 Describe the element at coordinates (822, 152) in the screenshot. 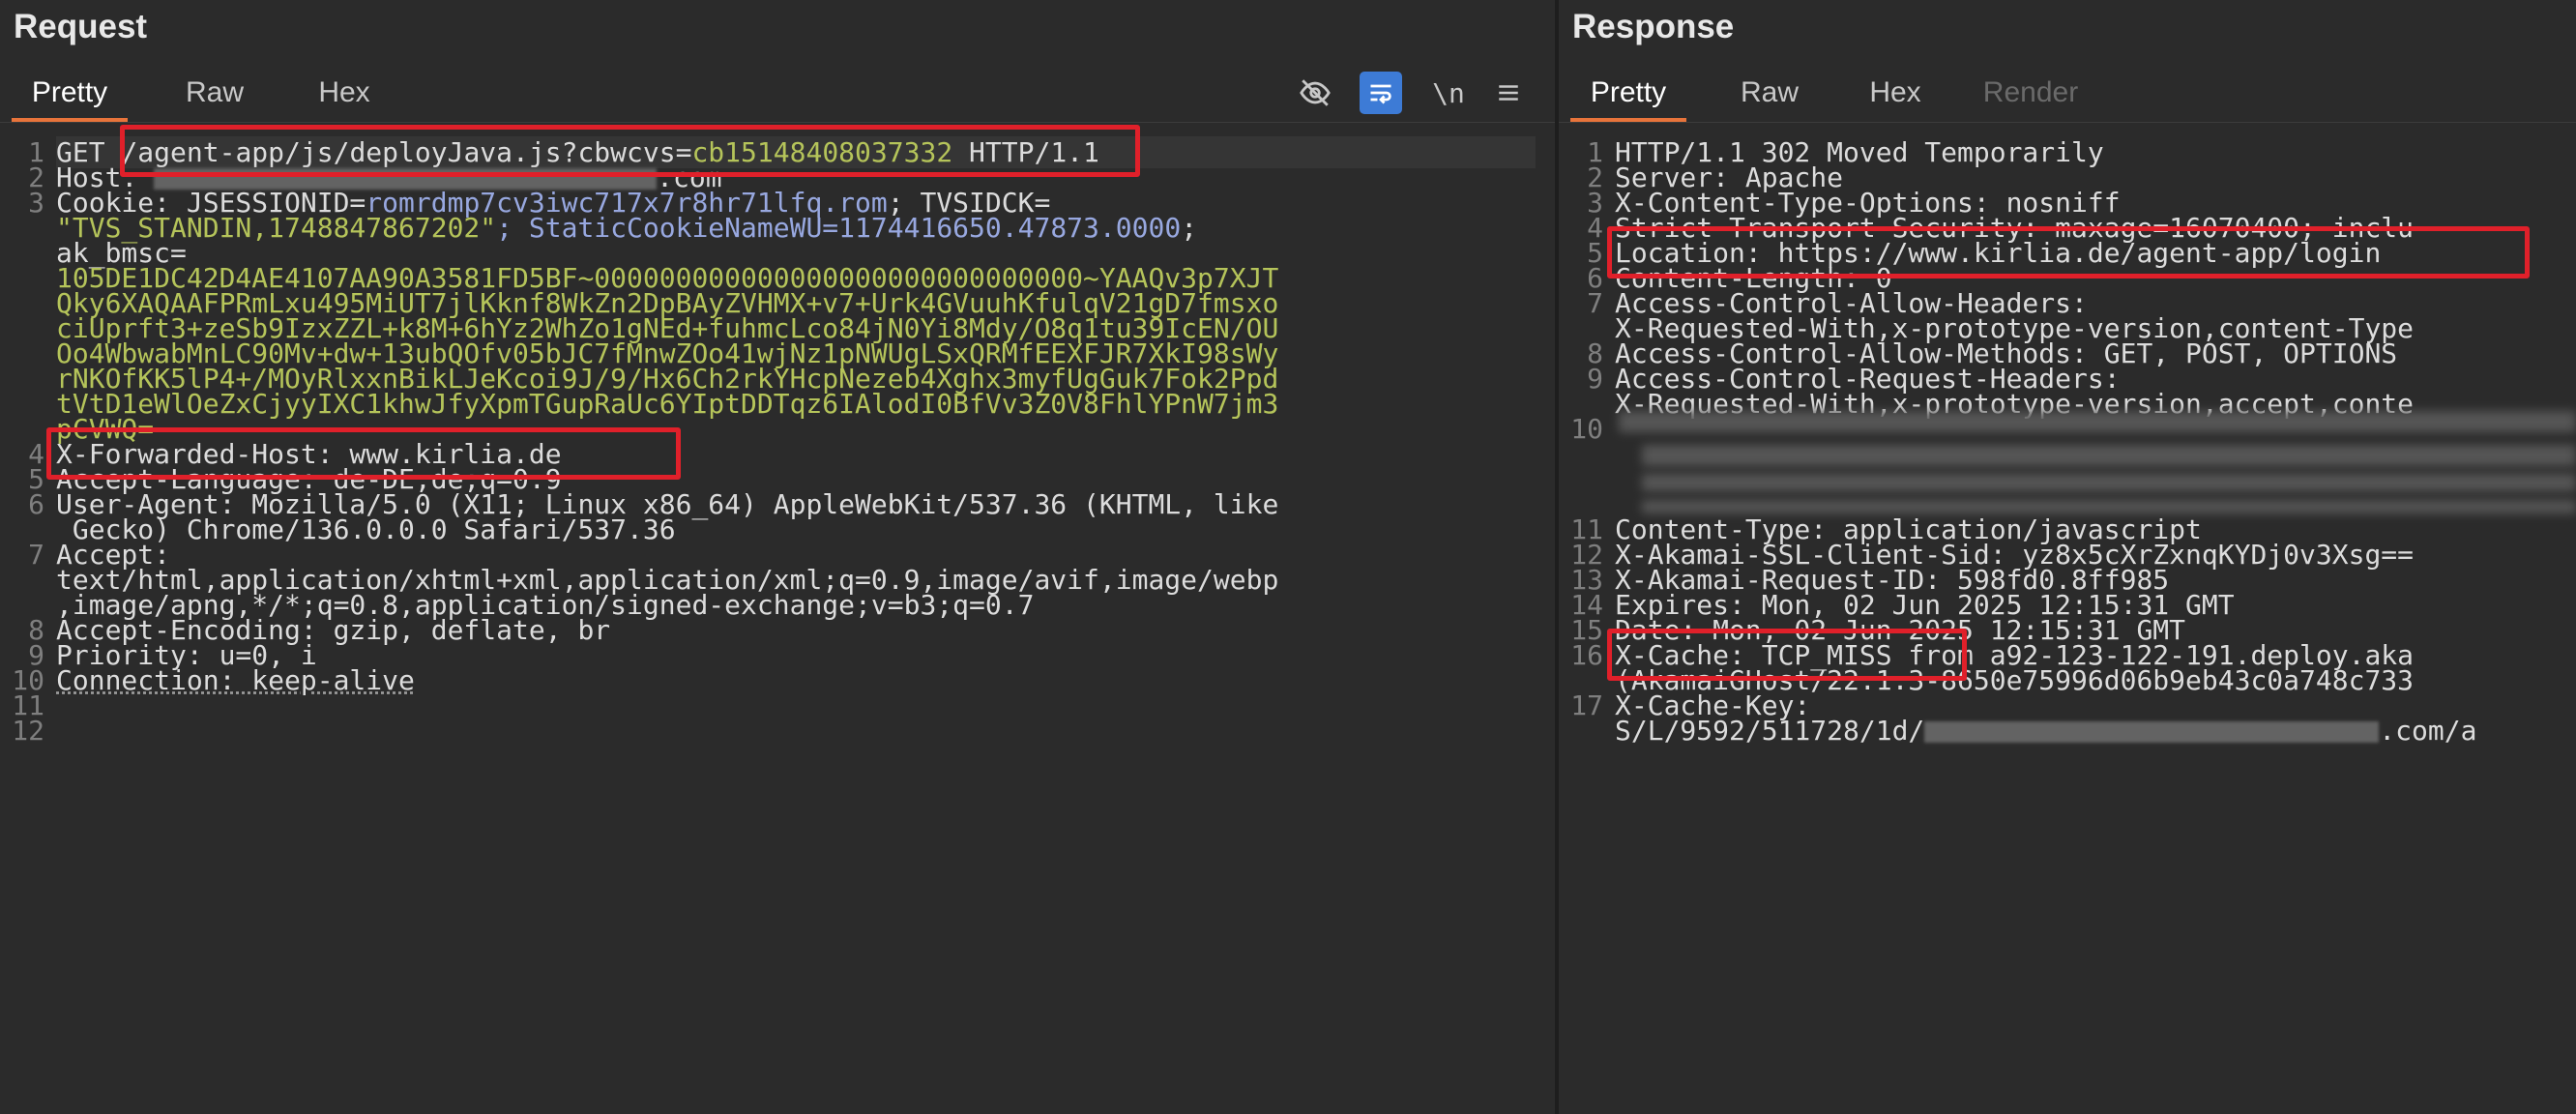

I see `cache-buster-param: cb15148408037332` at that location.